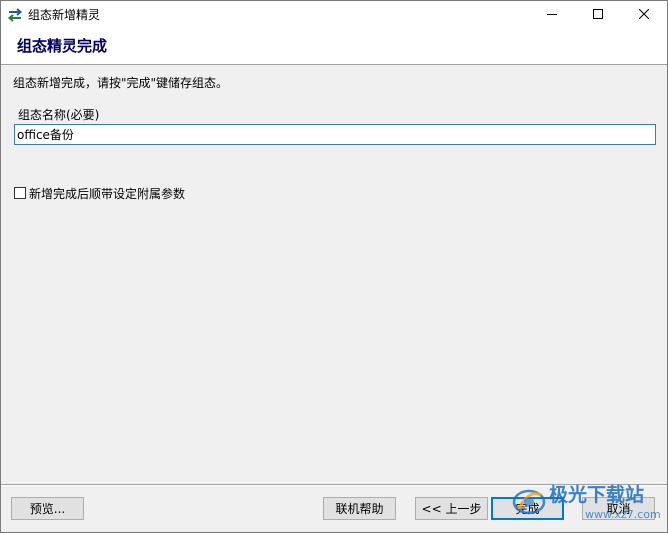 The width and height of the screenshot is (668, 533). I want to click on online-help-button: 联机帮助, so click(359, 508).